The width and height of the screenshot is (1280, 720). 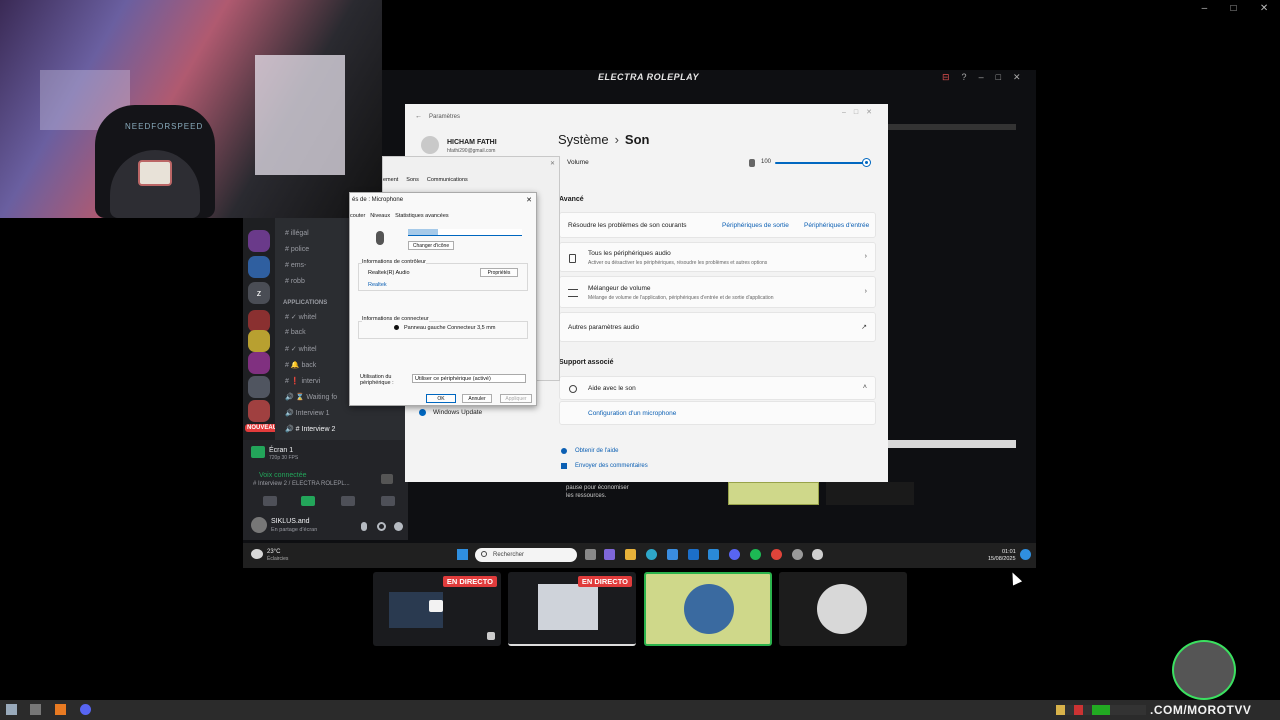 What do you see at coordinates (377, 285) in the screenshot?
I see `vendor-link: Realtek` at bounding box center [377, 285].